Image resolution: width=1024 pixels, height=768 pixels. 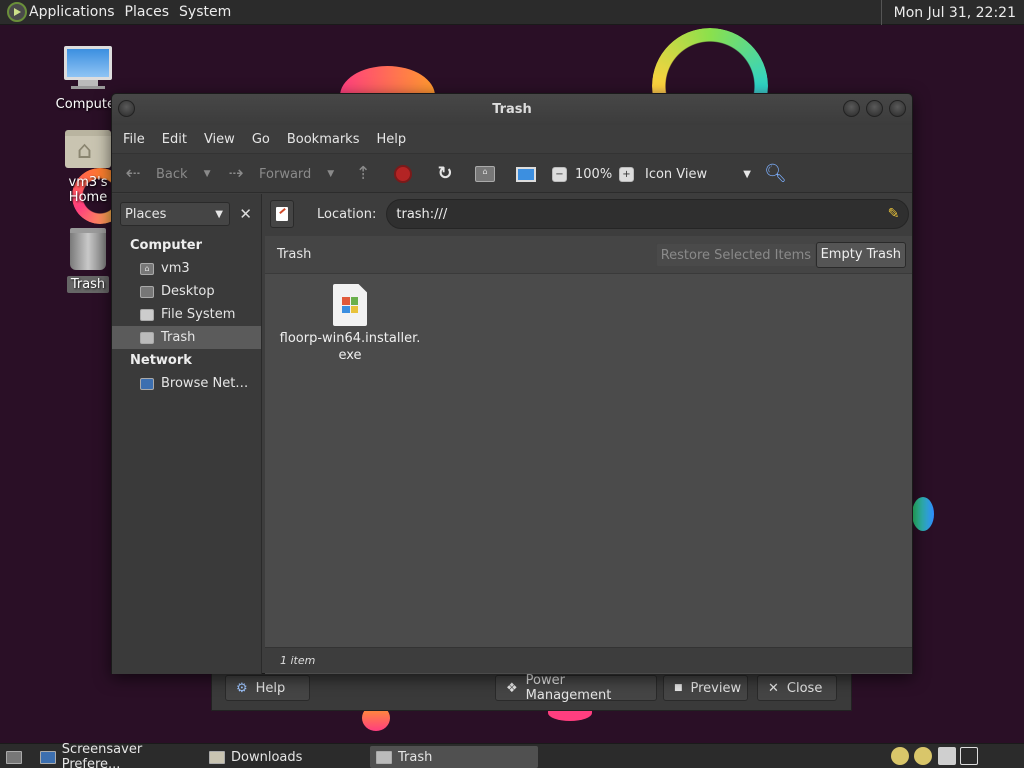 I want to click on sidebar-item-file-system: File System, so click(x=186, y=314).